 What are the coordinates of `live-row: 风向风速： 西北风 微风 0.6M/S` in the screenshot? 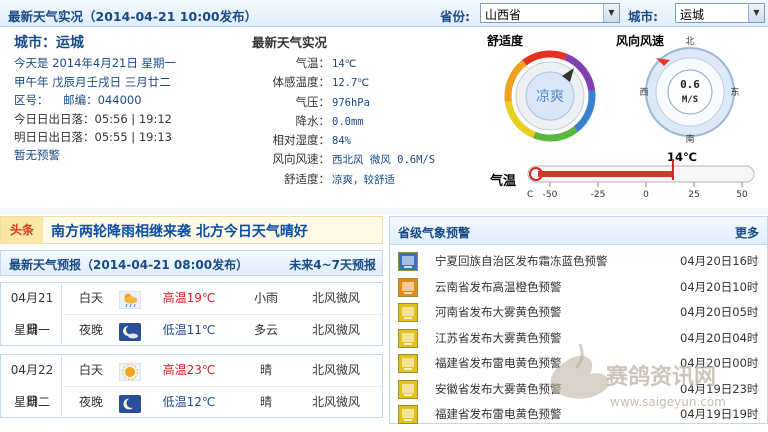 It's located at (370, 159).